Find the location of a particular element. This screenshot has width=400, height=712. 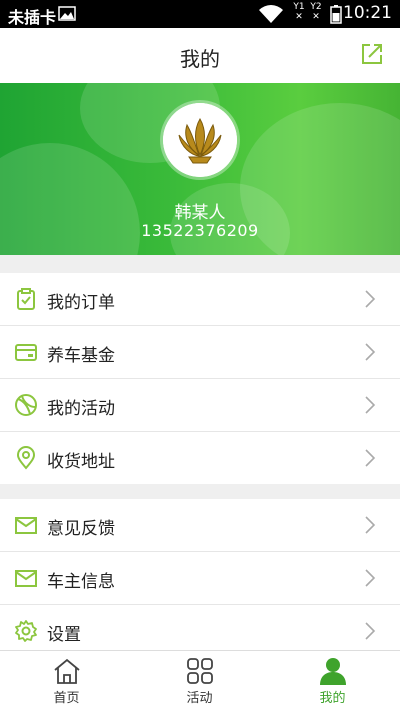

sim2-signal-icon: Y2 ✕ is located at coordinates (316, 12).